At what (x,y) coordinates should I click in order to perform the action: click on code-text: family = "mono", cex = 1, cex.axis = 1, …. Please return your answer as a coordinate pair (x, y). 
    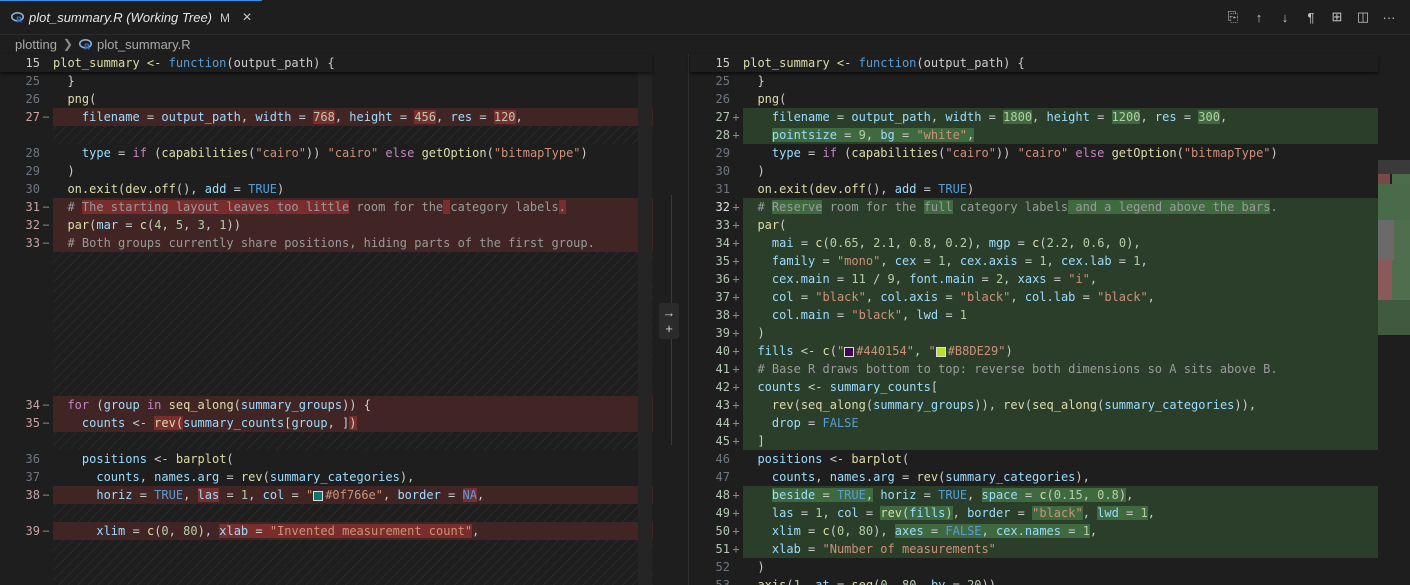
    Looking at the image, I should click on (1060, 261).